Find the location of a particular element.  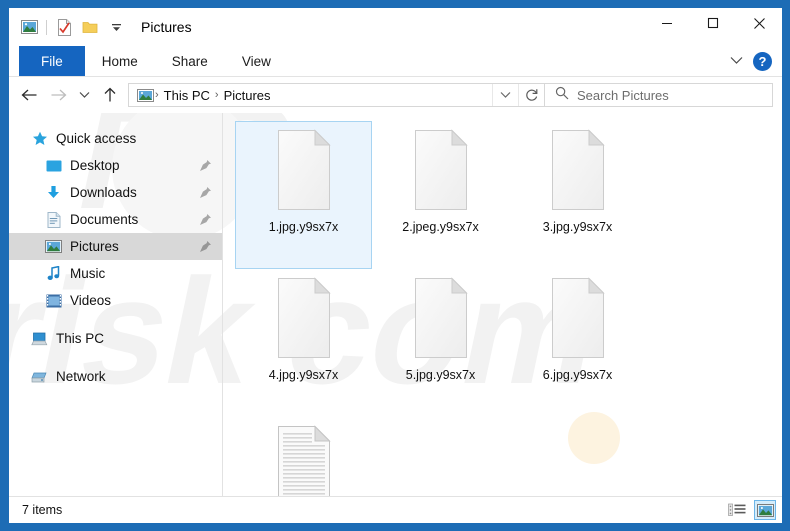

file-name: 1.jpg.y9sx7x is located at coordinates (303, 227).